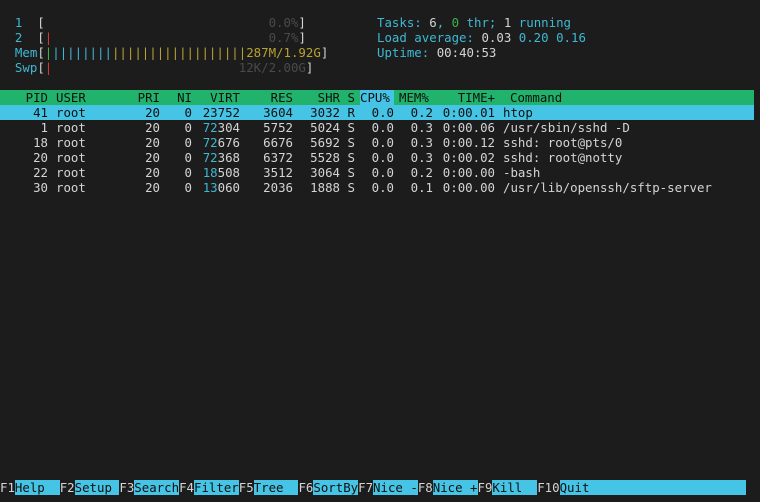 This screenshot has height=502, width=760. I want to click on col-mem: MEM%, so click(416, 97).